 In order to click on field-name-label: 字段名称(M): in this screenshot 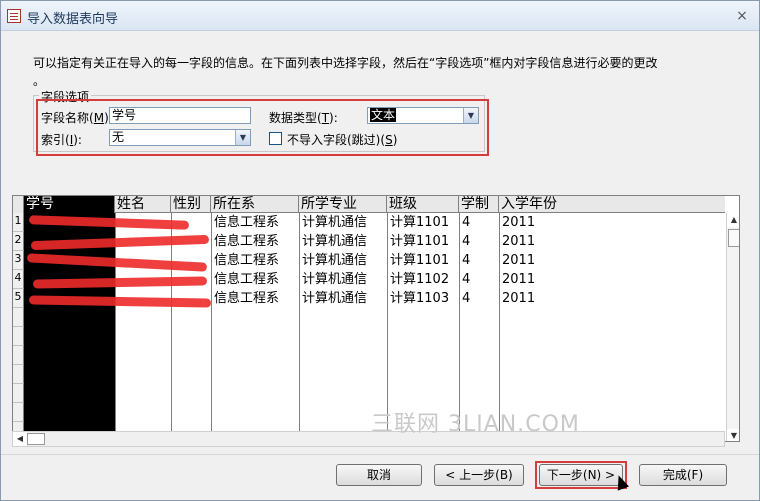, I will do `click(77, 118)`.